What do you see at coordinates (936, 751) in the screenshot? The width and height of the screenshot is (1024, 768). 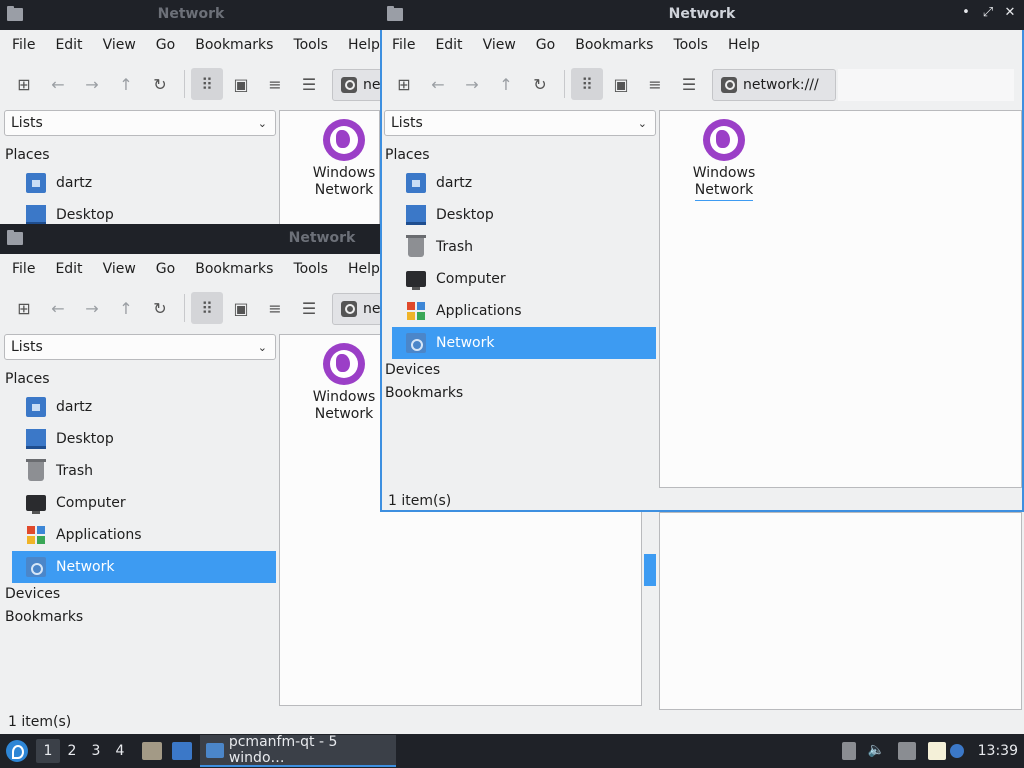 I see `clipboard-icon` at bounding box center [936, 751].